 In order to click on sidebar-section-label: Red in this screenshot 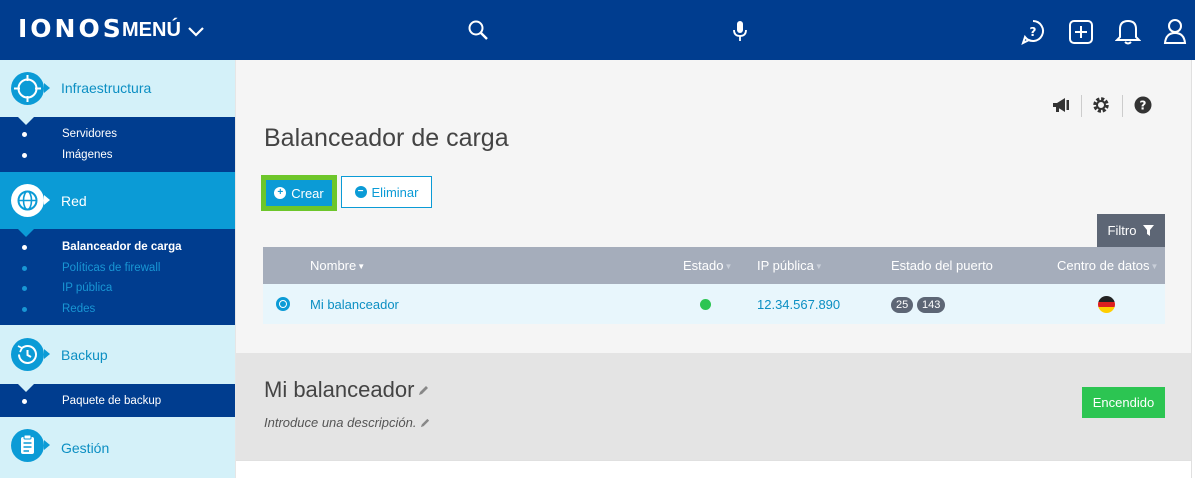, I will do `click(74, 201)`.